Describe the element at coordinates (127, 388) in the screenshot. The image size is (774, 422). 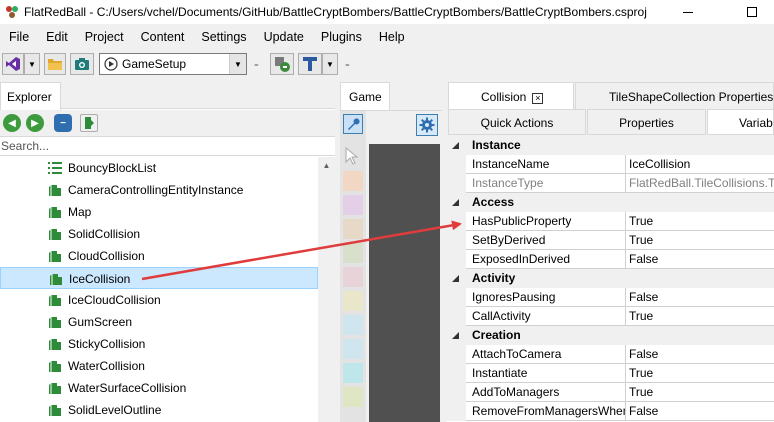
I see `tree-item-label: WaterSurfaceCollision` at that location.